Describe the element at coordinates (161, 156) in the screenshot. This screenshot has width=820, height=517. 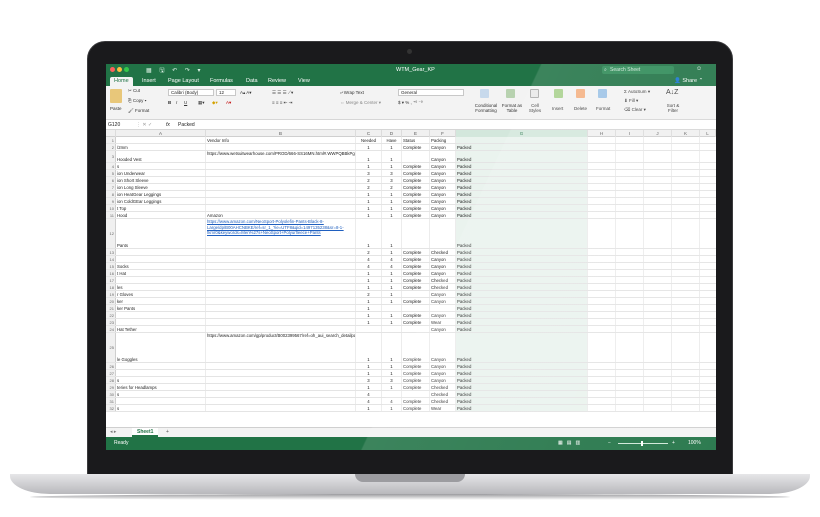
I see `cell-a: Hooded Vest` at that location.